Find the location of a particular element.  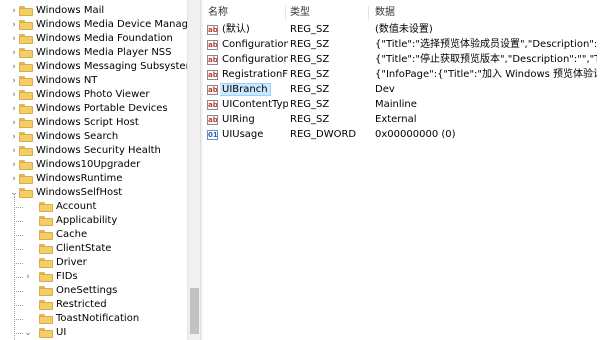

tree-item: › Windows Photo Viewer is located at coordinates (93, 95).